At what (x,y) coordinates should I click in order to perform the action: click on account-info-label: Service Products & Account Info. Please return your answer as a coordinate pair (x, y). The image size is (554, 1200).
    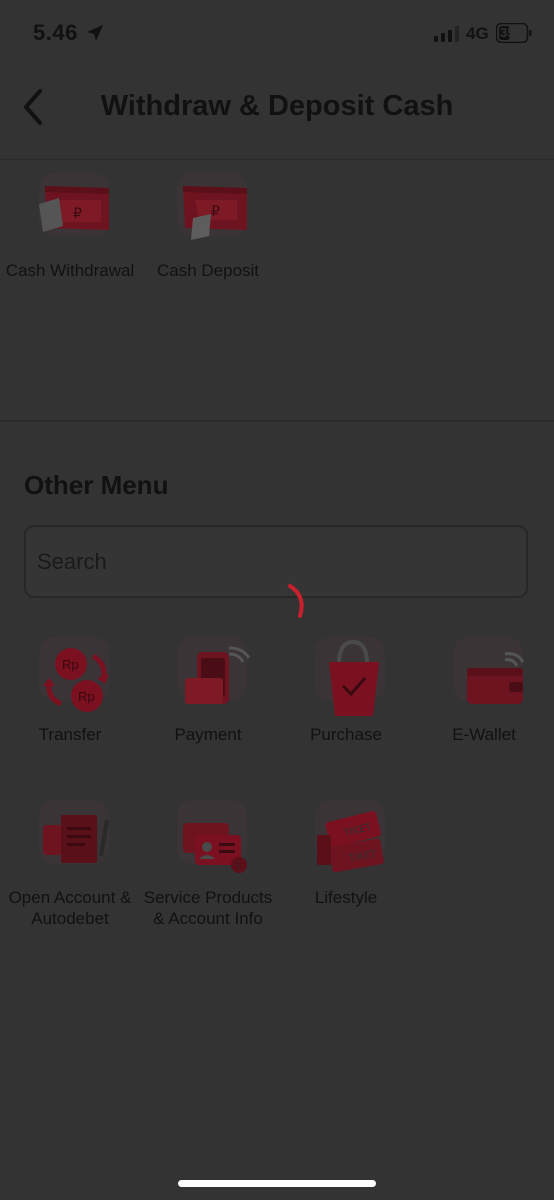
    Looking at the image, I should click on (208, 908).